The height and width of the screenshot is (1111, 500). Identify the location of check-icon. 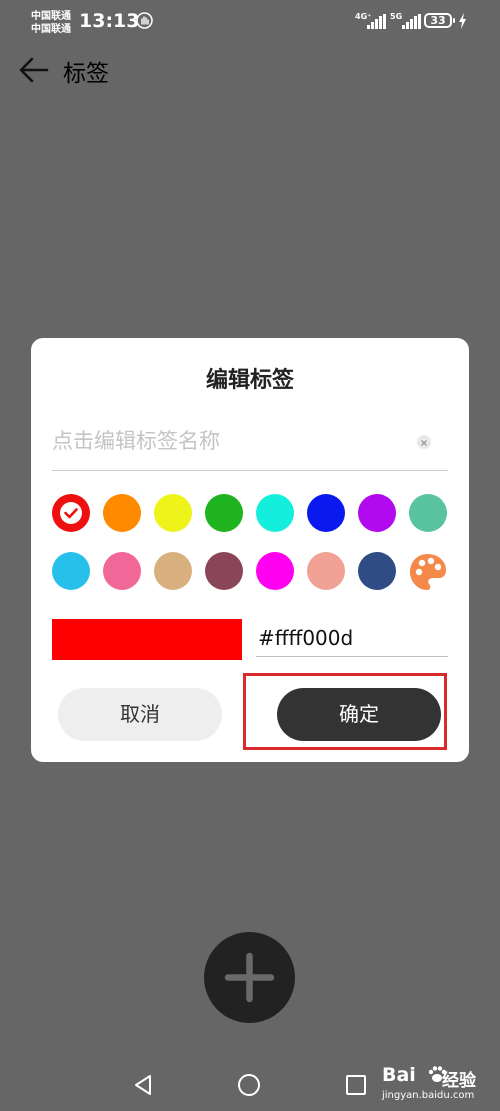
(71, 513).